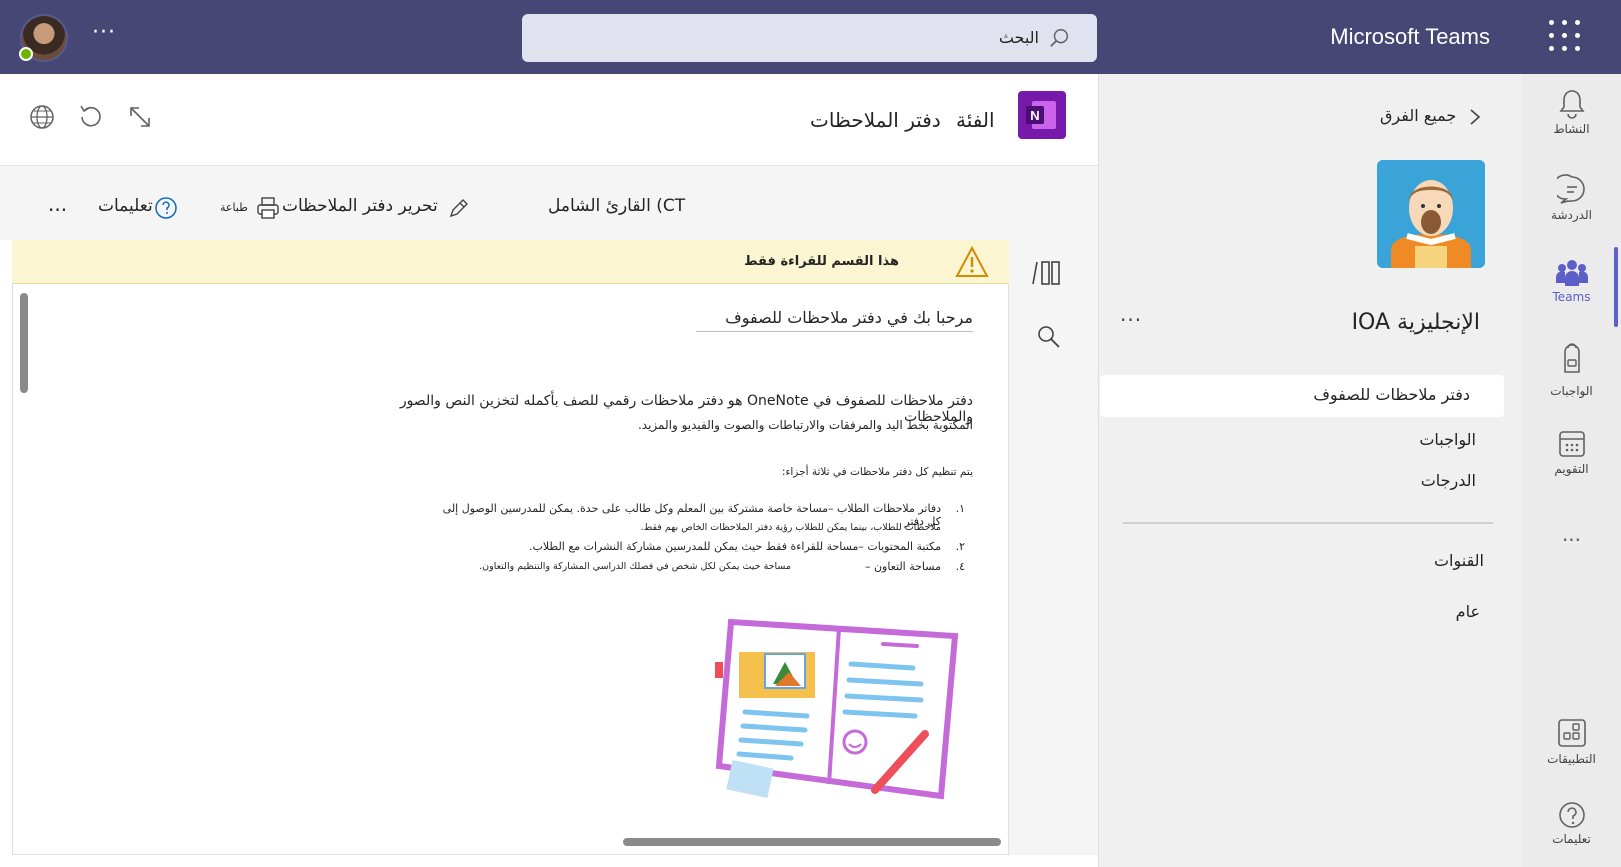  Describe the element at coordinates (26, 54) in the screenshot. I see `presence-status-icon` at that location.